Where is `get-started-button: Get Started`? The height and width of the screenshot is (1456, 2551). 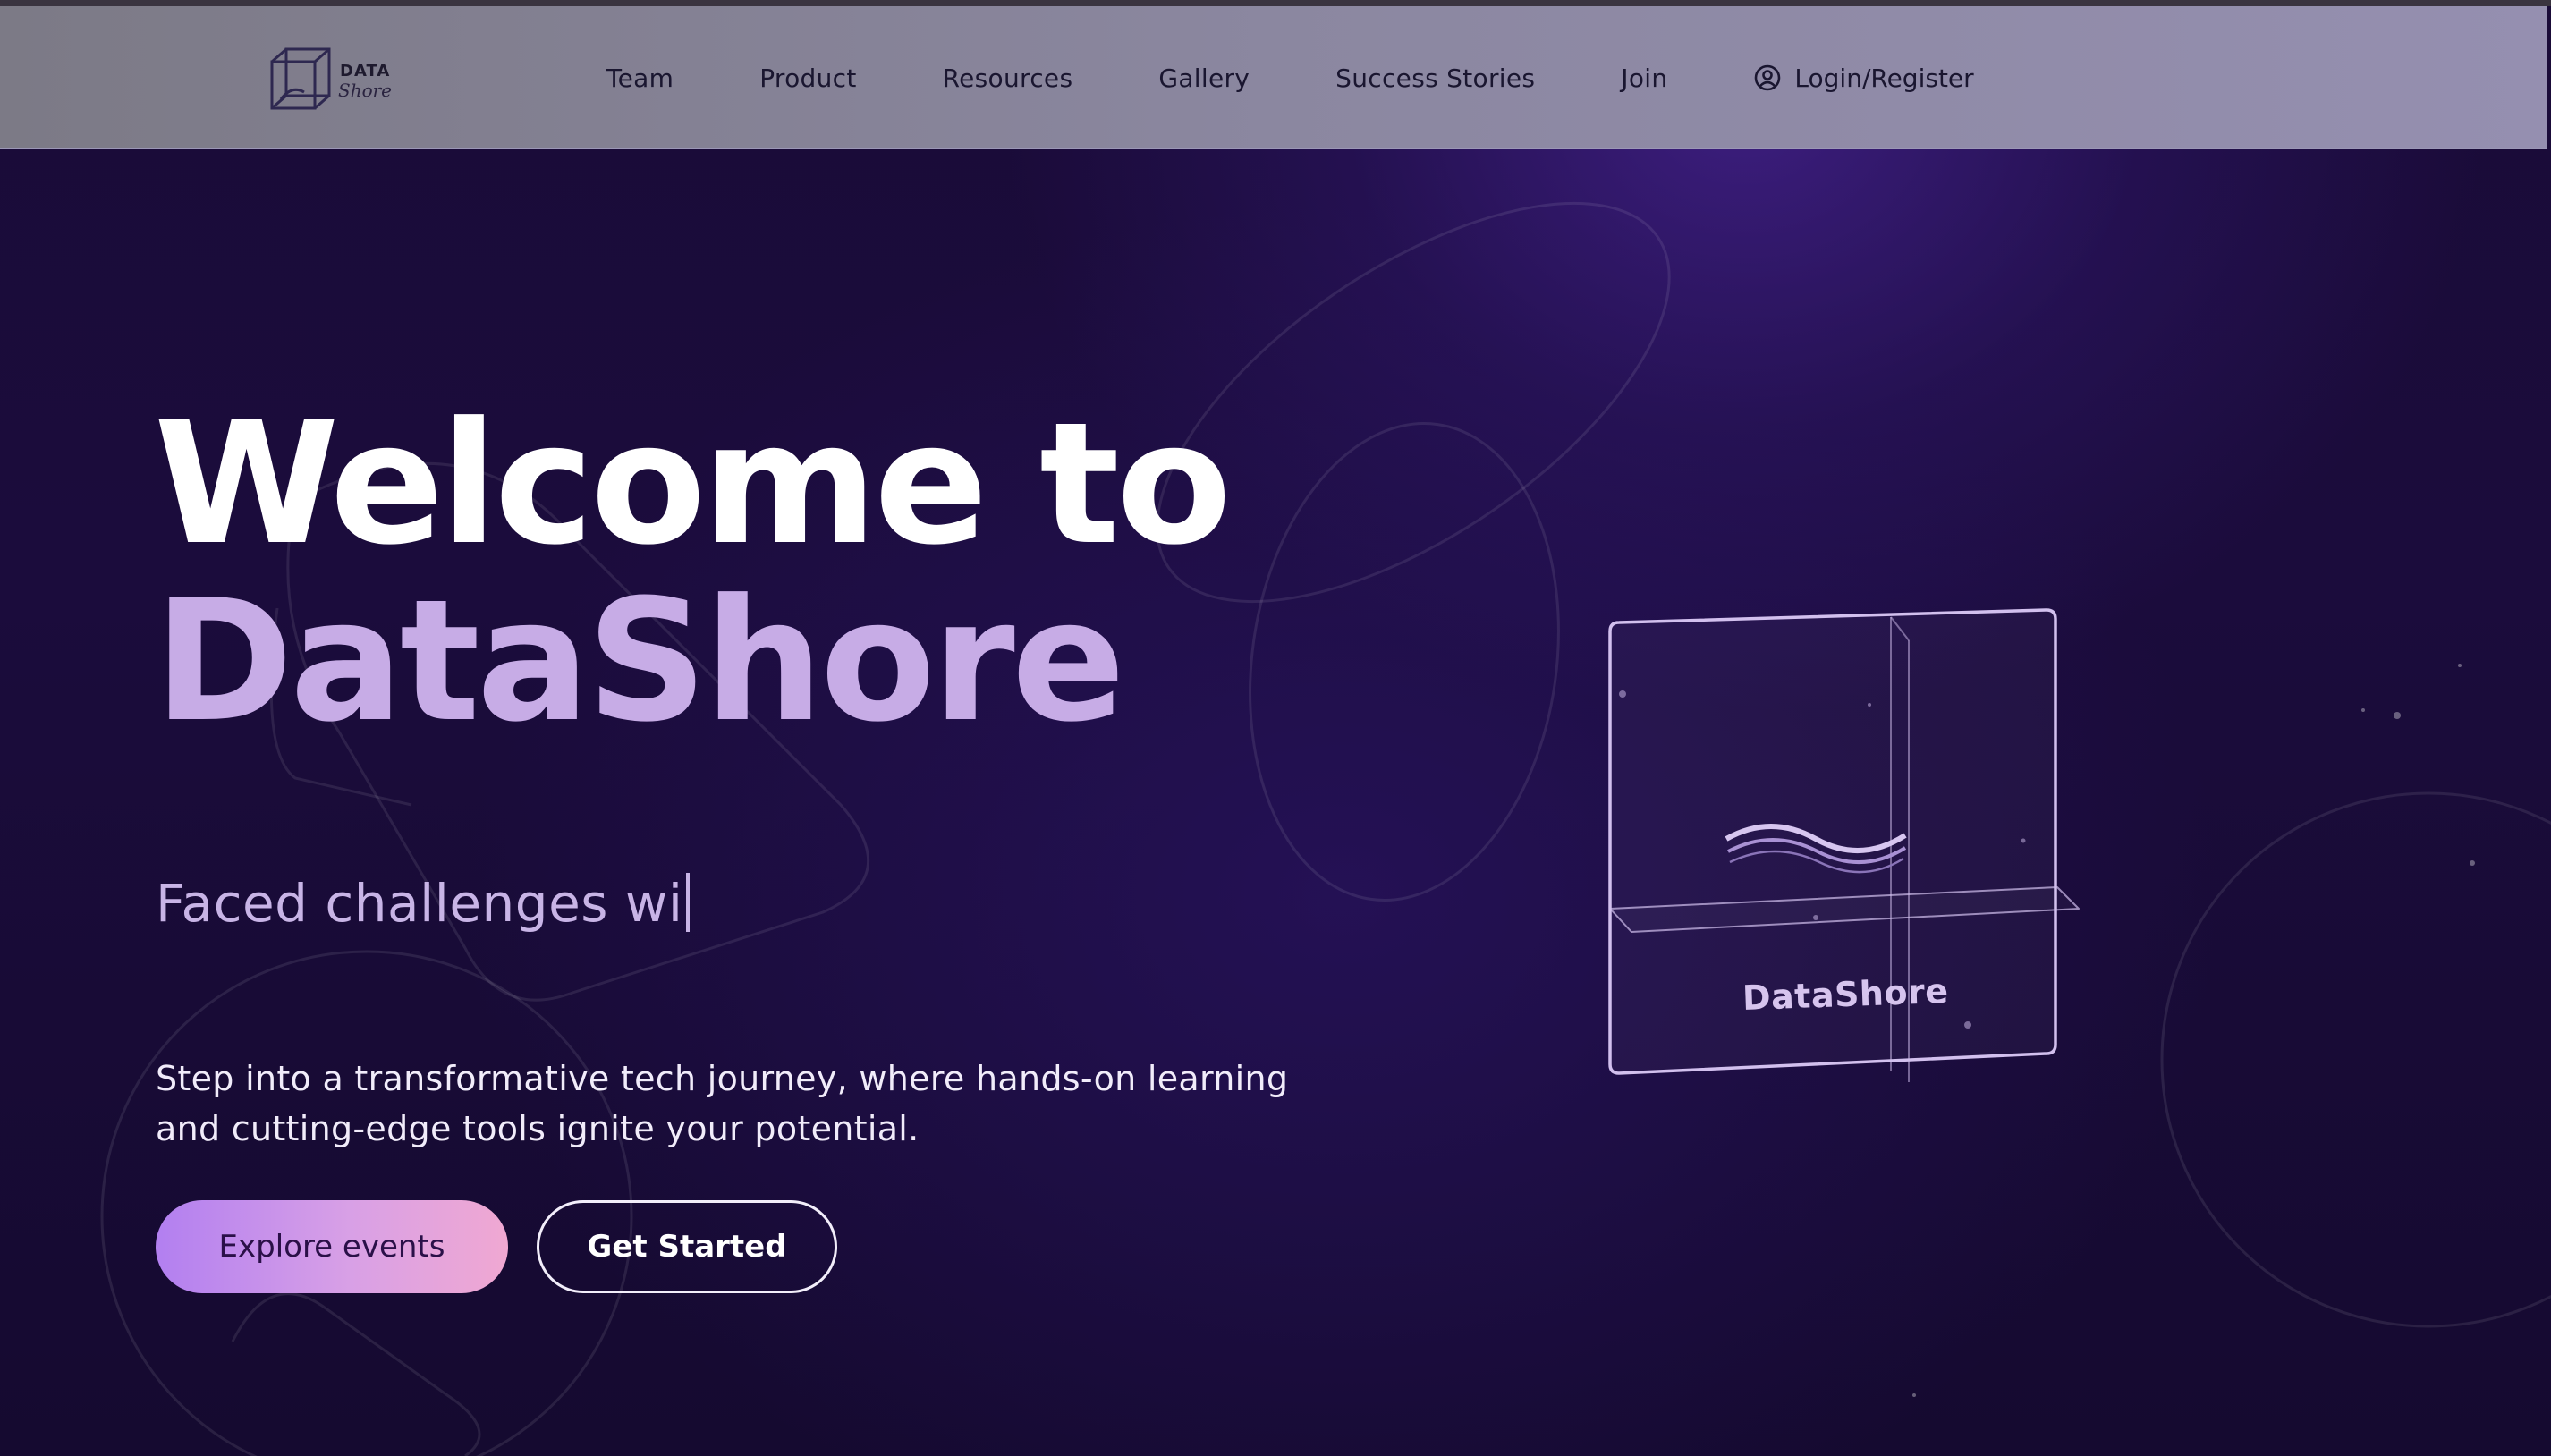
get-started-button: Get Started is located at coordinates (687, 1246).